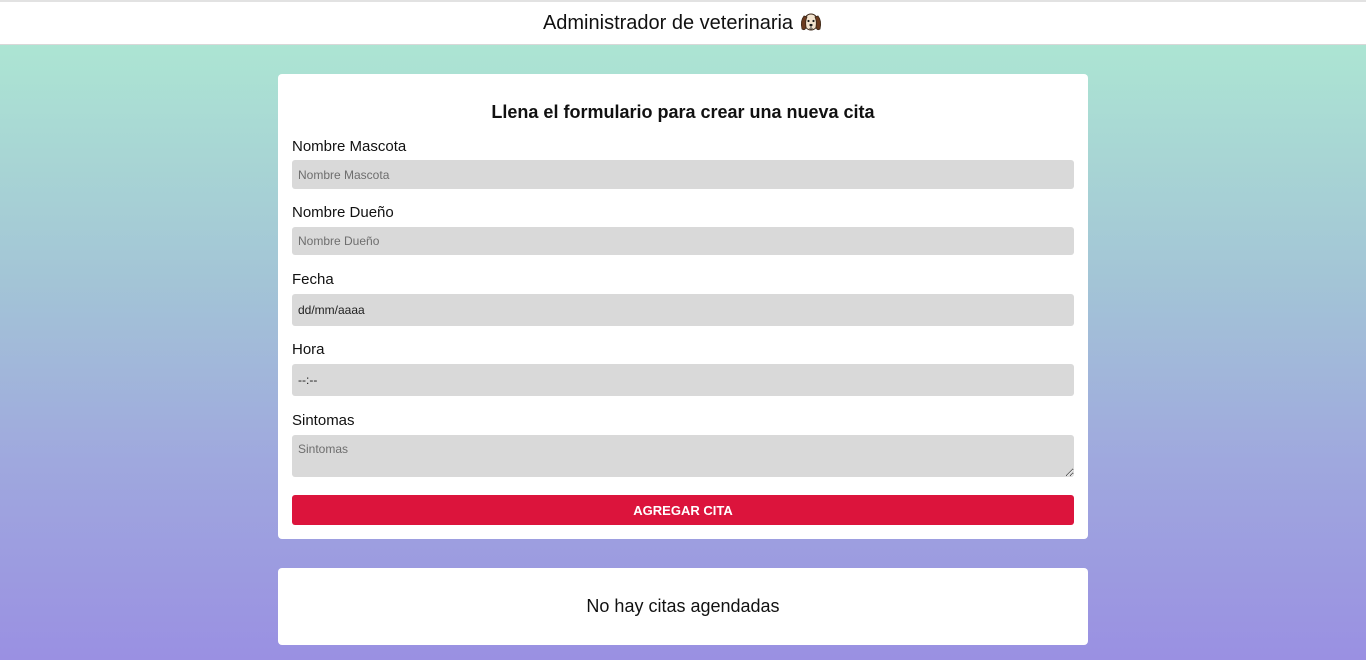  Describe the element at coordinates (308, 349) in the screenshot. I see `time-label: Hora` at that location.